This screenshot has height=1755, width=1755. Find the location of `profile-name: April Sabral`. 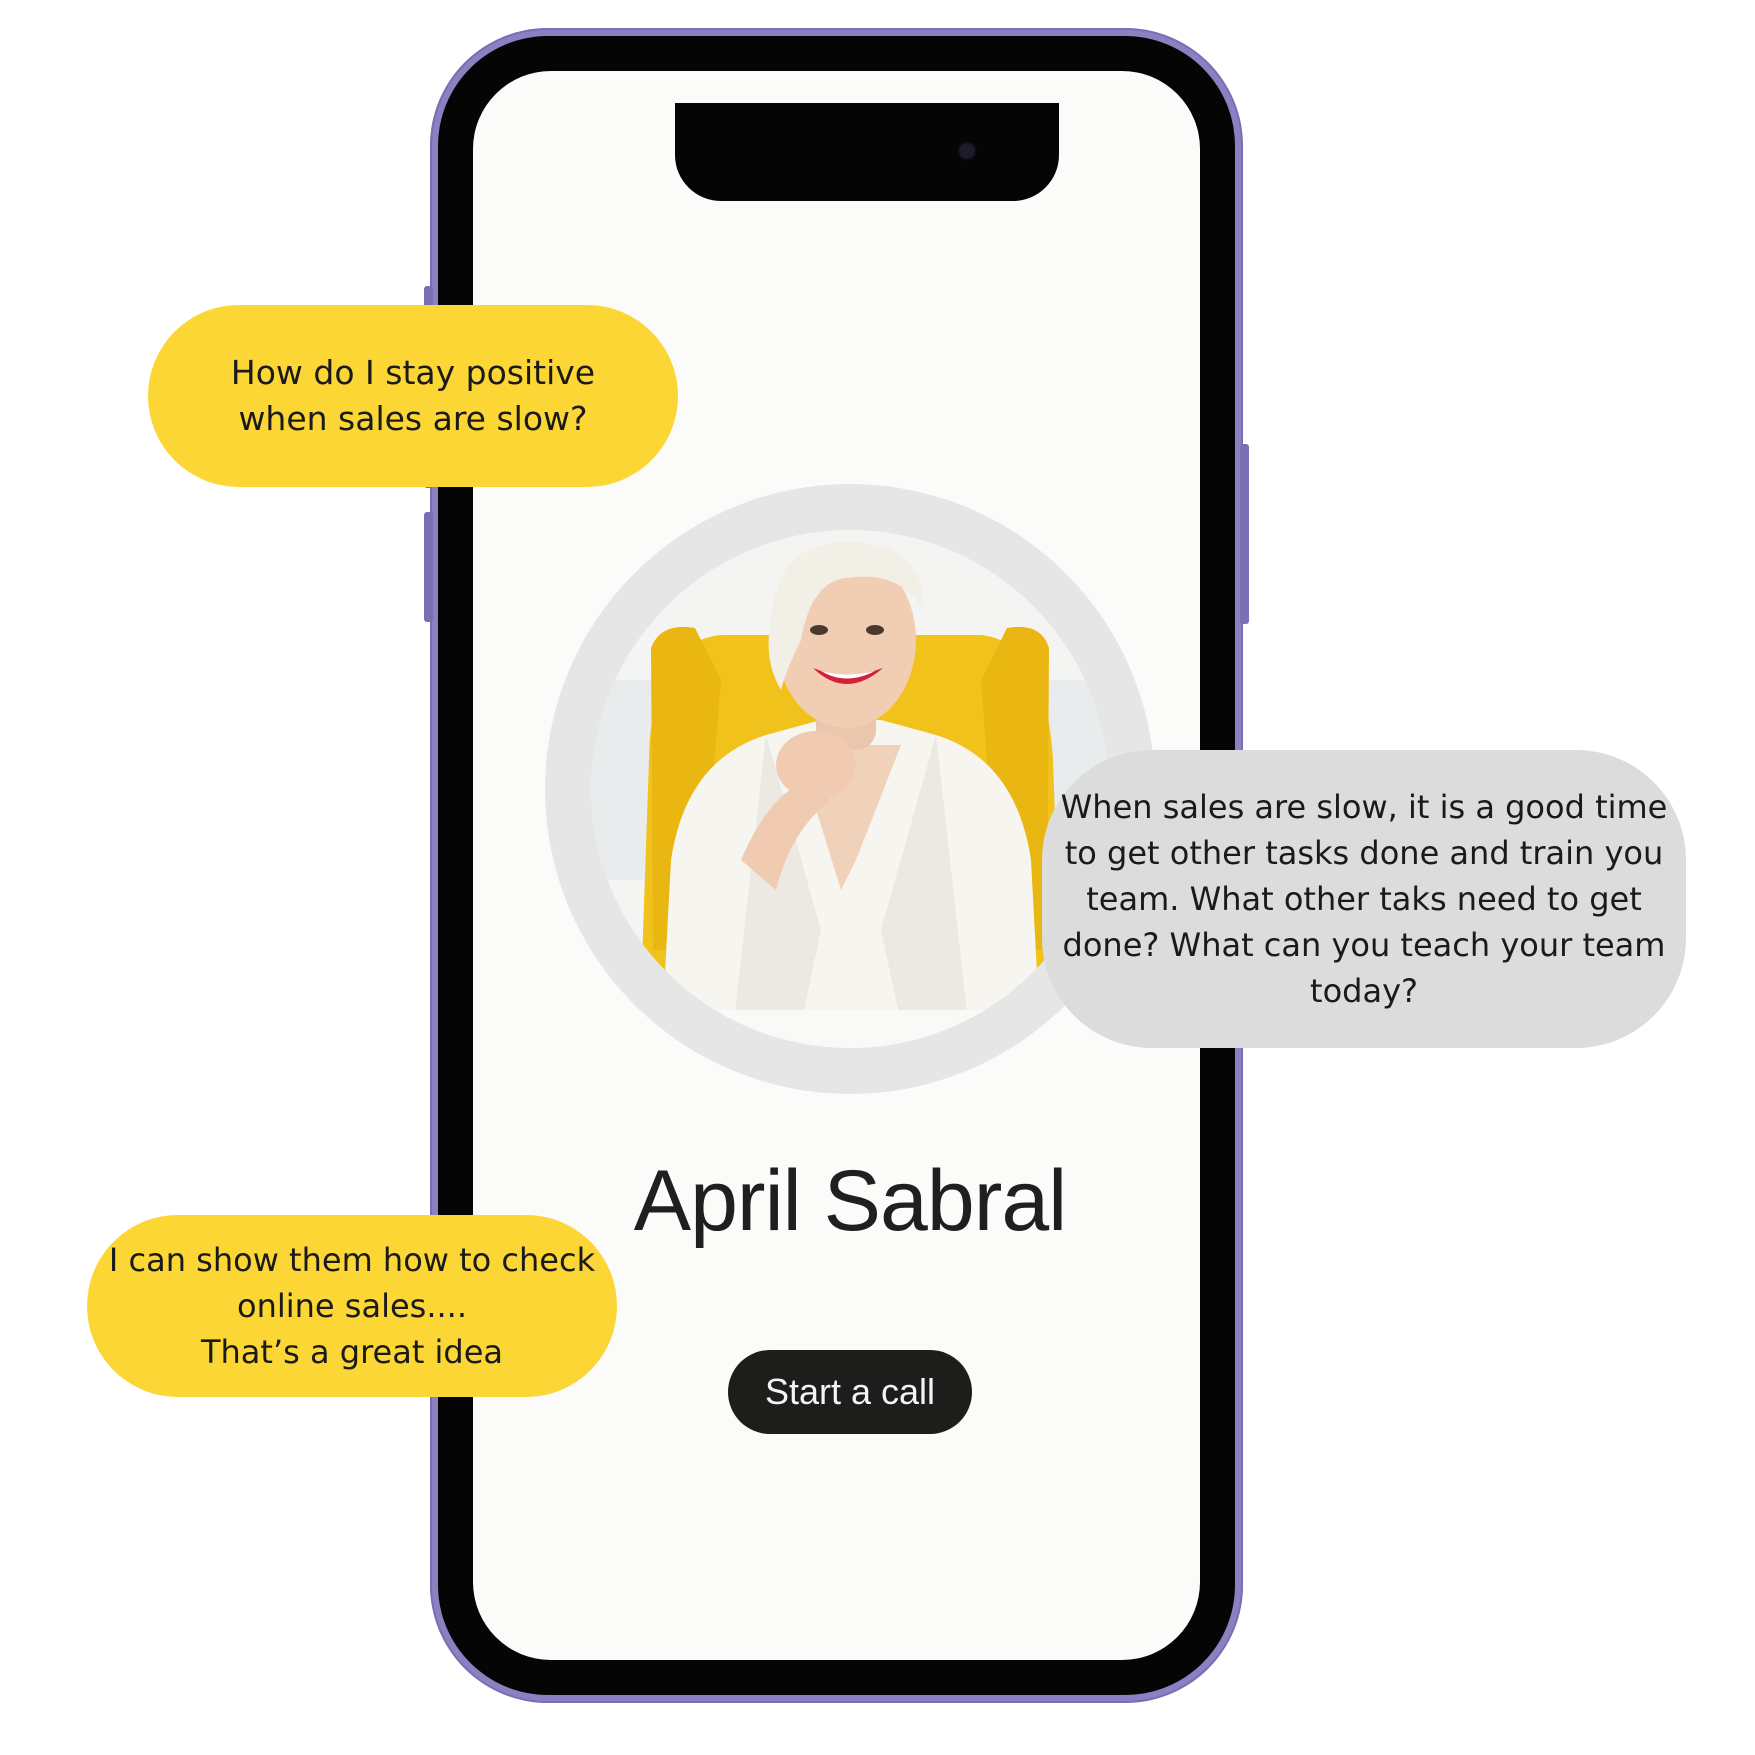

profile-name: April Sabral is located at coordinates (850, 1201).